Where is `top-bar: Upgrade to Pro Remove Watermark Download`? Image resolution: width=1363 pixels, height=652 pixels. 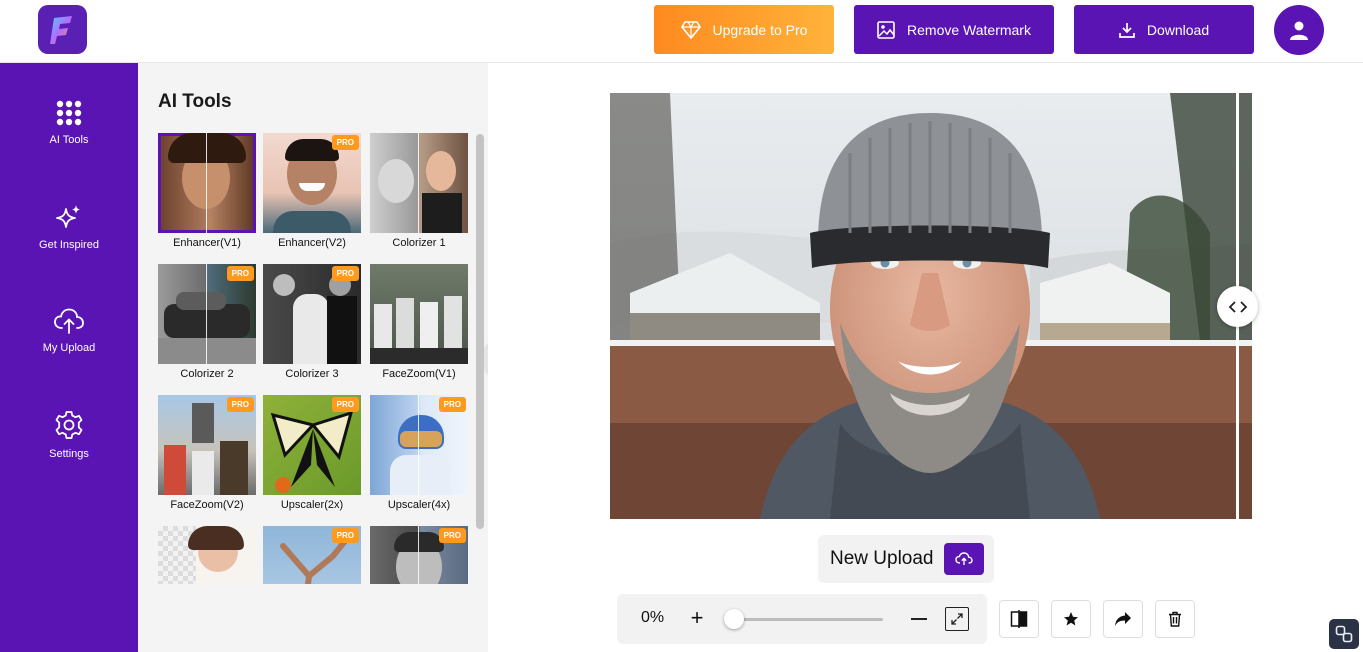
top-bar: Upgrade to Pro Remove Watermark Download is located at coordinates (681, 31).